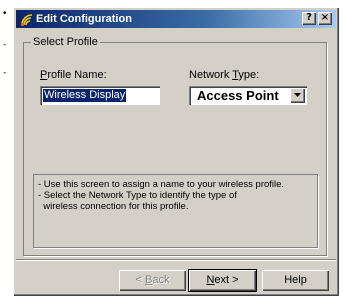 Image resolution: width=343 pixels, height=297 pixels. I want to click on window-title: Edit Configuration, so click(84, 19).